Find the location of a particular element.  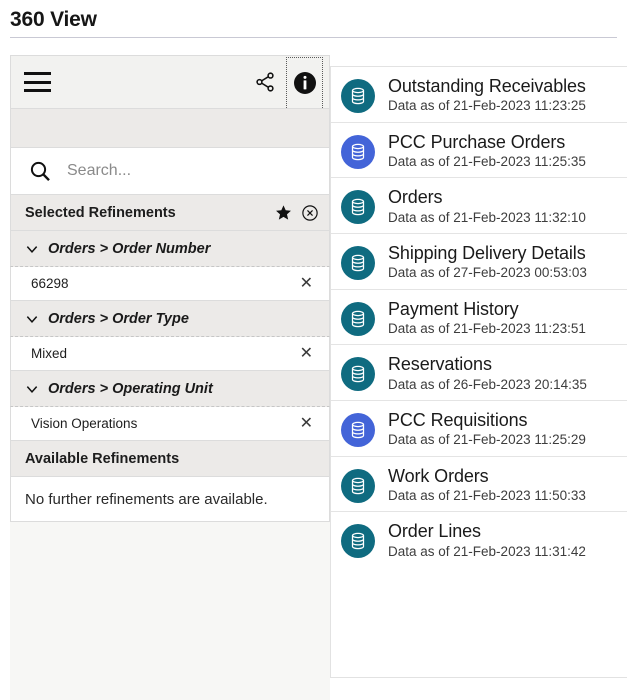

clear-all-icon is located at coordinates (310, 213).